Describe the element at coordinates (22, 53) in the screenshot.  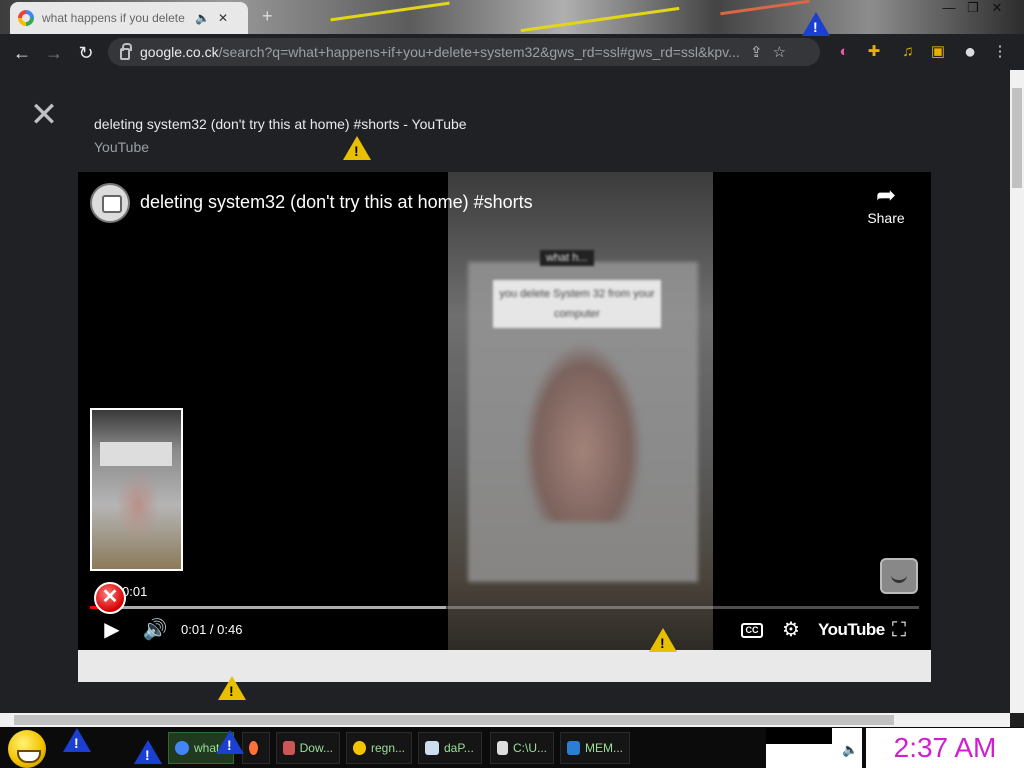
I see `back-icon: ←` at that location.